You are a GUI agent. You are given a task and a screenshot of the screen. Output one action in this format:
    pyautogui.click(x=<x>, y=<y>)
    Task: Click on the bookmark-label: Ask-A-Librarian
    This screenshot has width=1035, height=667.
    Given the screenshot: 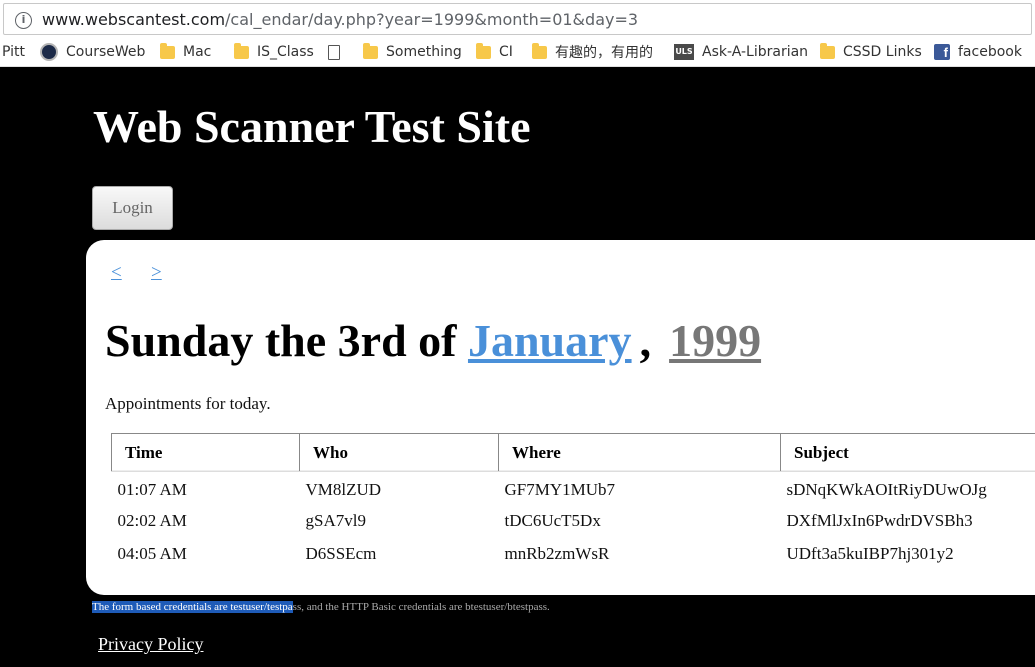 What is the action you would take?
    pyautogui.click(x=755, y=52)
    